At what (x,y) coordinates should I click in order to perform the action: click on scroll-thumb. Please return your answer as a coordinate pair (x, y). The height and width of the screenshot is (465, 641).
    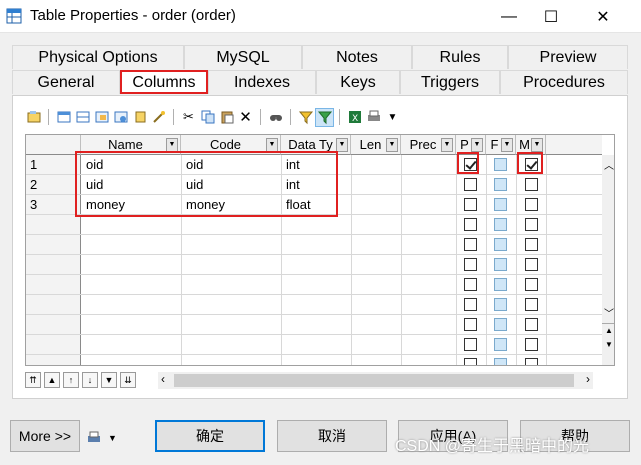
    Looking at the image, I should click on (374, 380).